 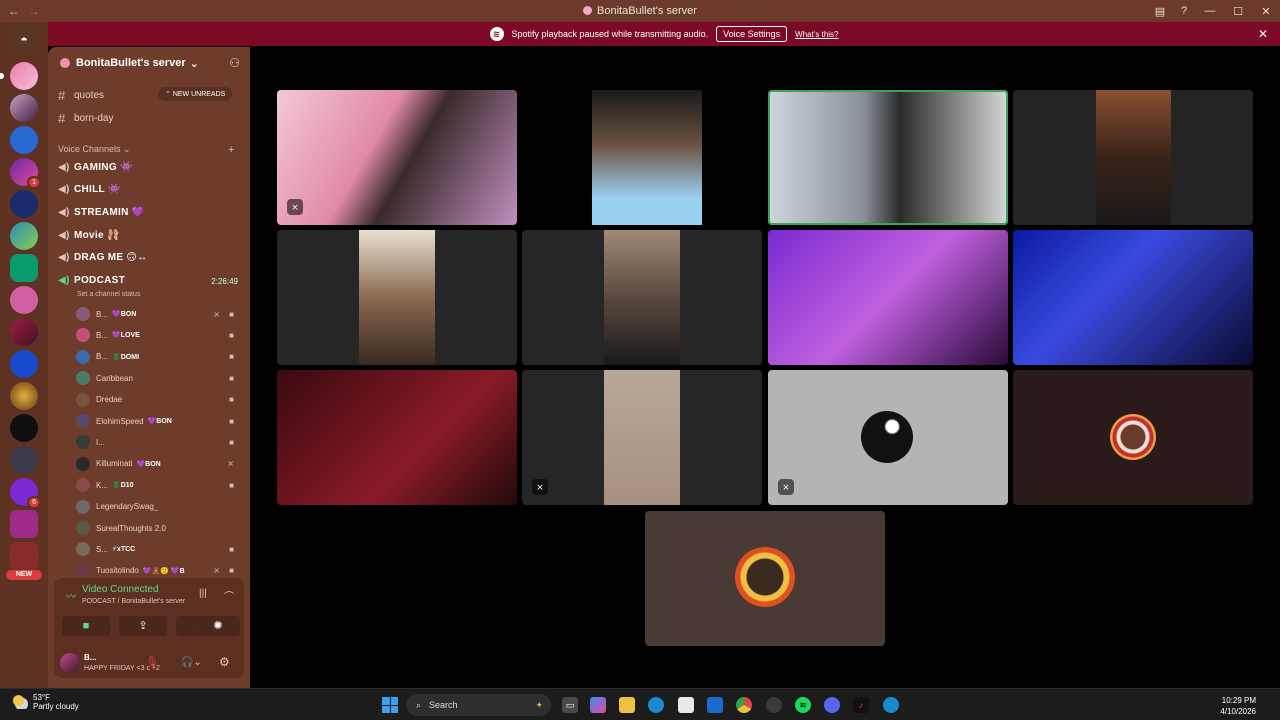 I want to click on channel-quotes: # quotes, so click(x=81, y=95).